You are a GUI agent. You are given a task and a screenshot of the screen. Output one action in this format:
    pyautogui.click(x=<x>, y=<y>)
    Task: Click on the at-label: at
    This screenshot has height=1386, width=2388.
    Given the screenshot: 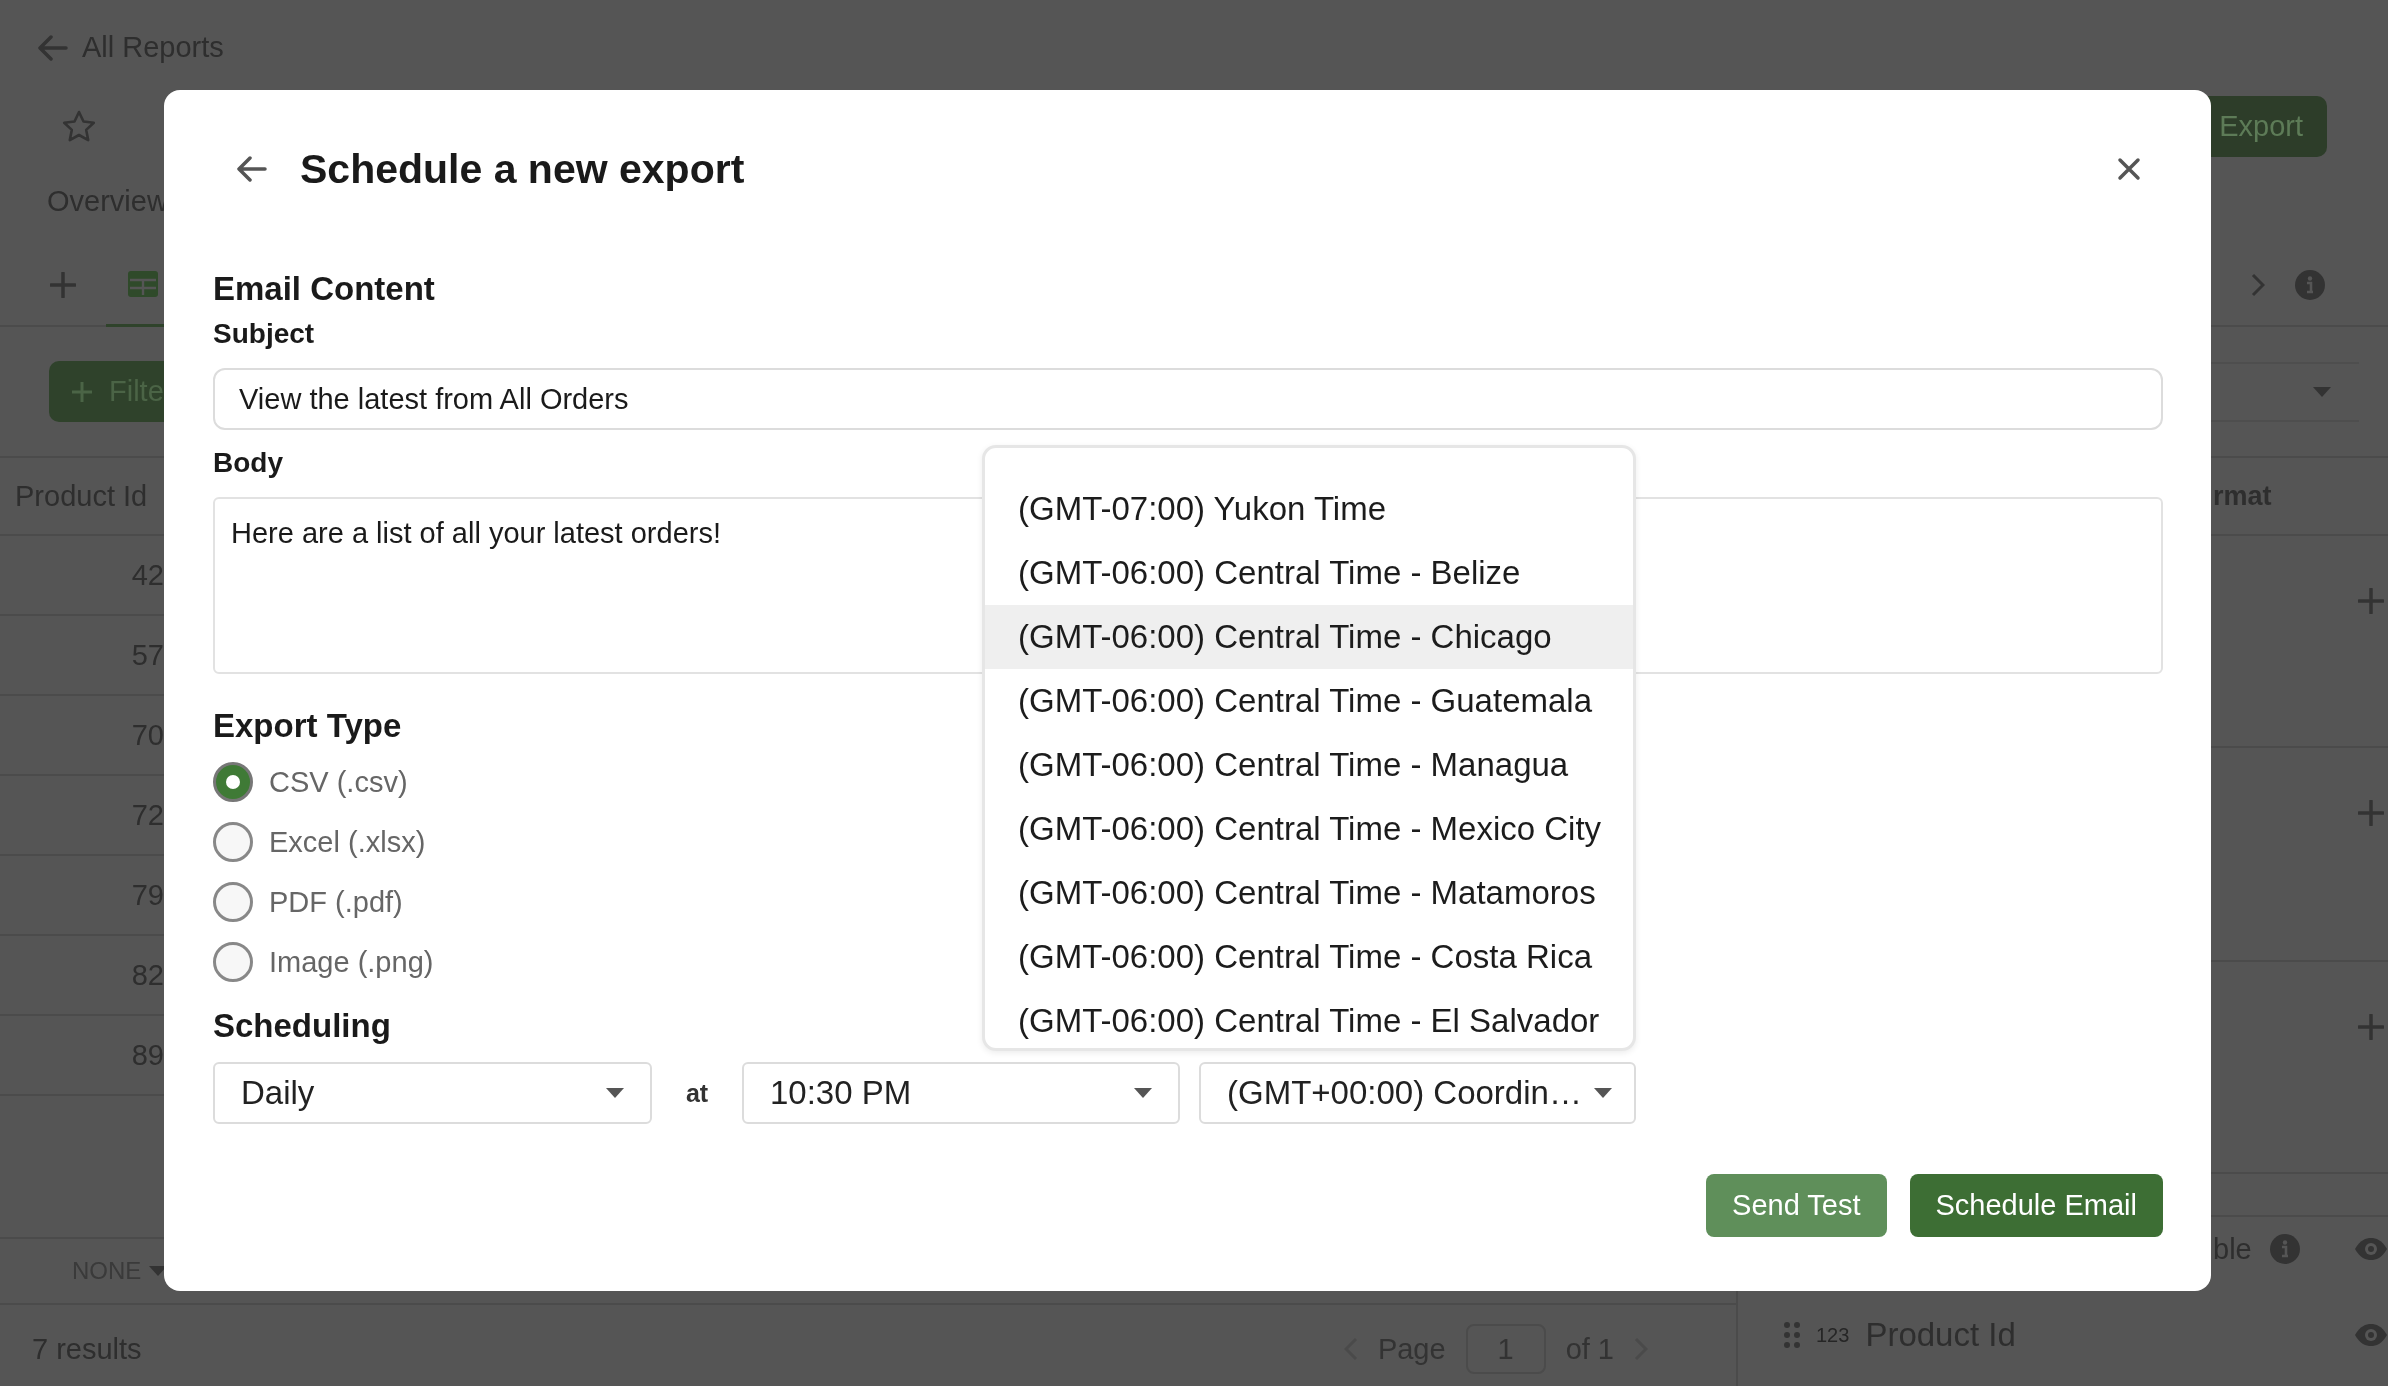 What is the action you would take?
    pyautogui.click(x=697, y=1093)
    